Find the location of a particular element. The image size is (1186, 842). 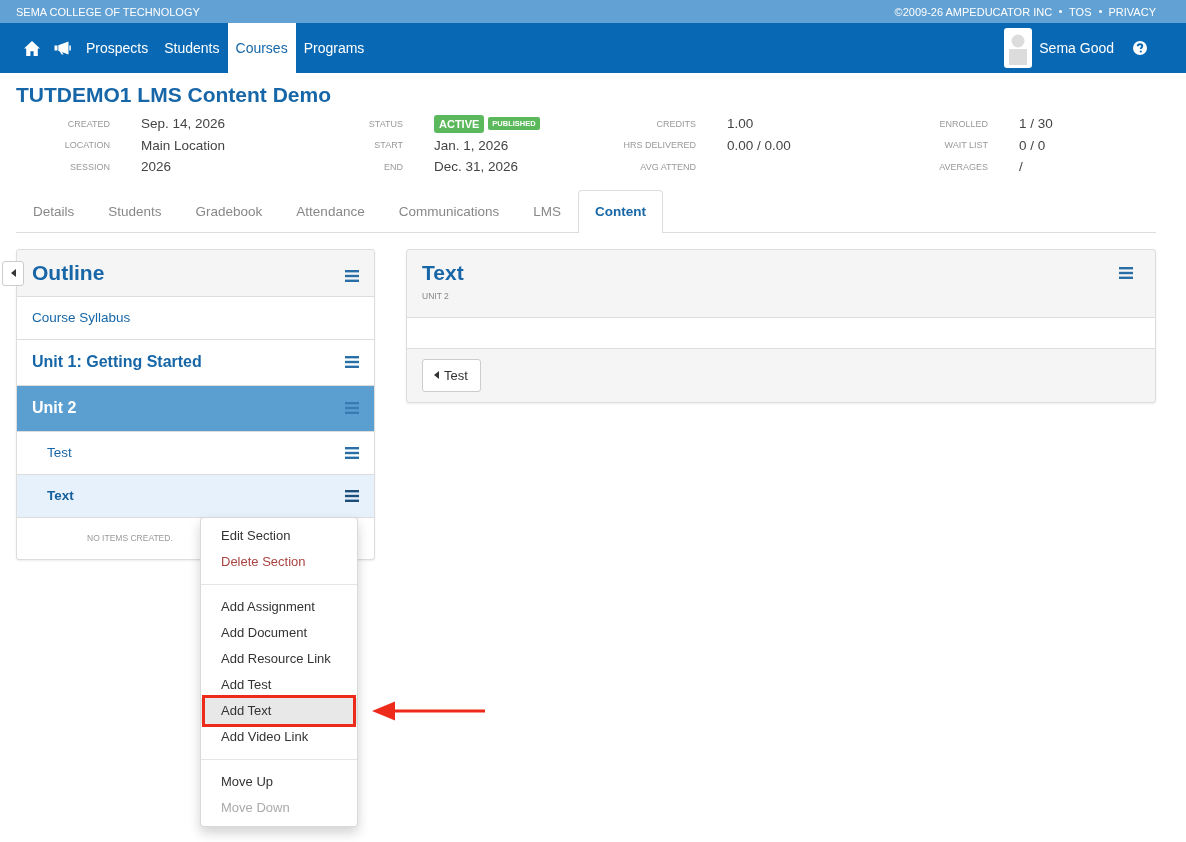

menu-item: Add Resource Link is located at coordinates (279, 658).